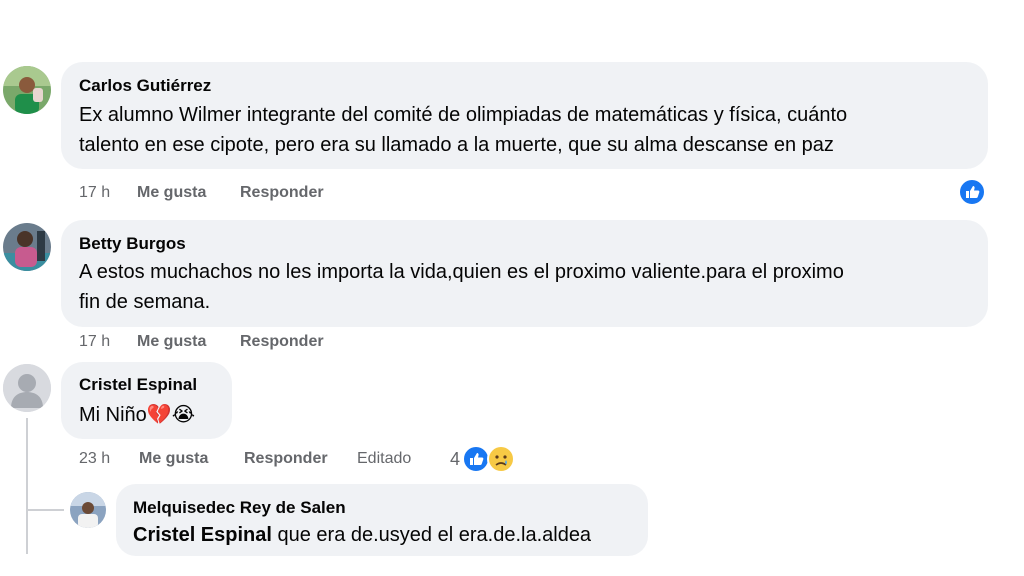  I want to click on thread-line, so click(27, 486).